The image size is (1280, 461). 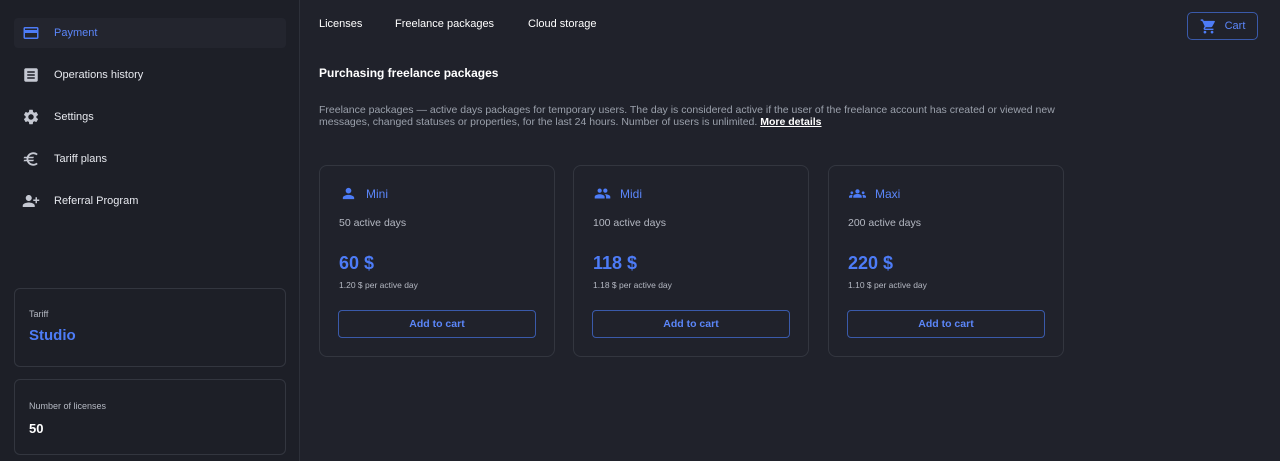 I want to click on sidebar-item-operations-history: Operations history, so click(x=150, y=75).